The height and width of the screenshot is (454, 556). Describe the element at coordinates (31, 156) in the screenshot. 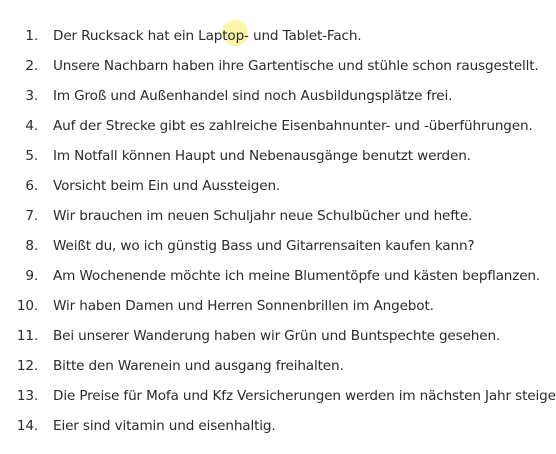

I see `item-number: 5.` at that location.